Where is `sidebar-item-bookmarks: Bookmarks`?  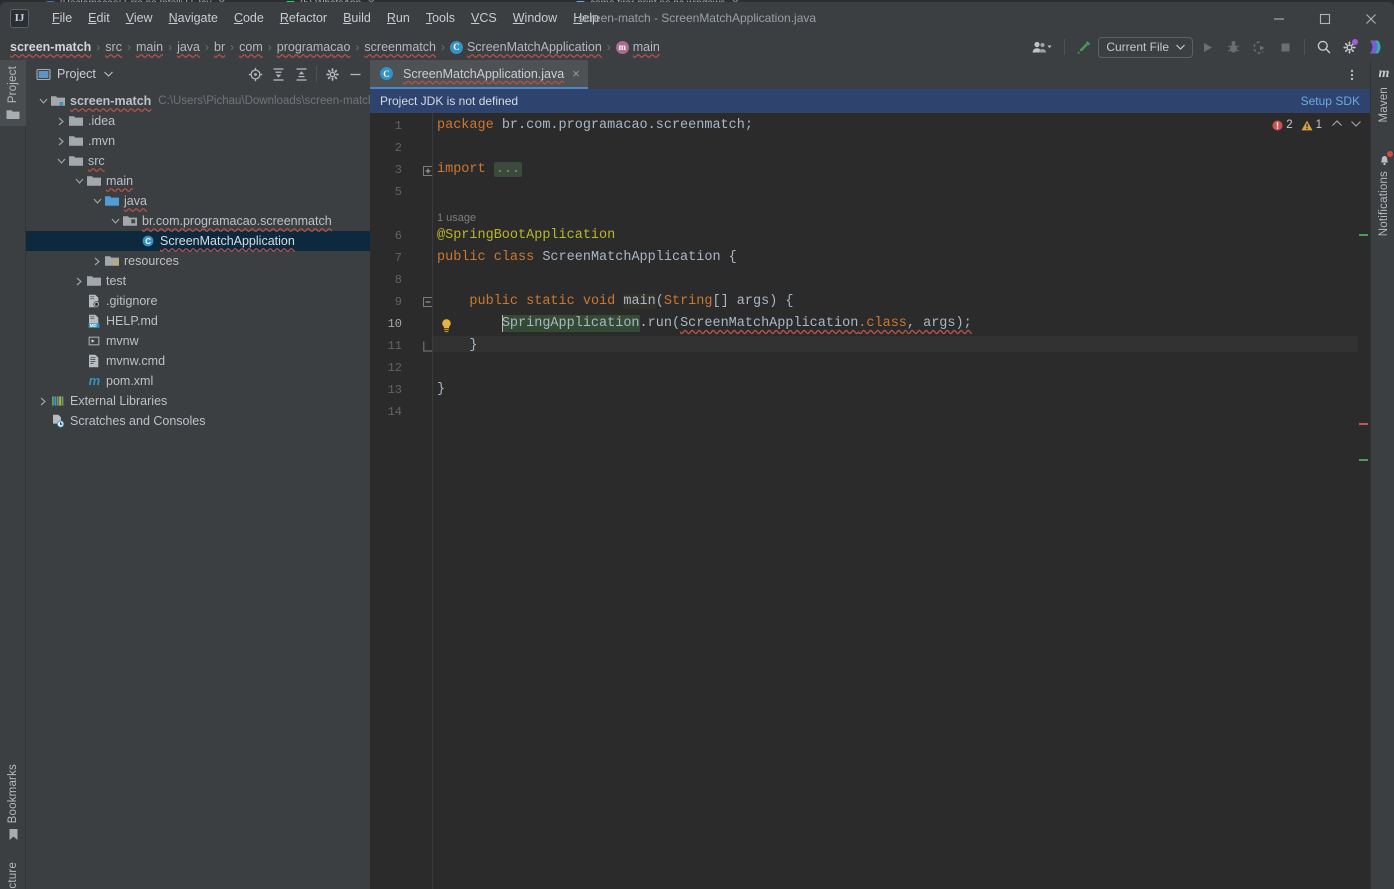 sidebar-item-bookmarks: Bookmarks is located at coordinates (13, 802).